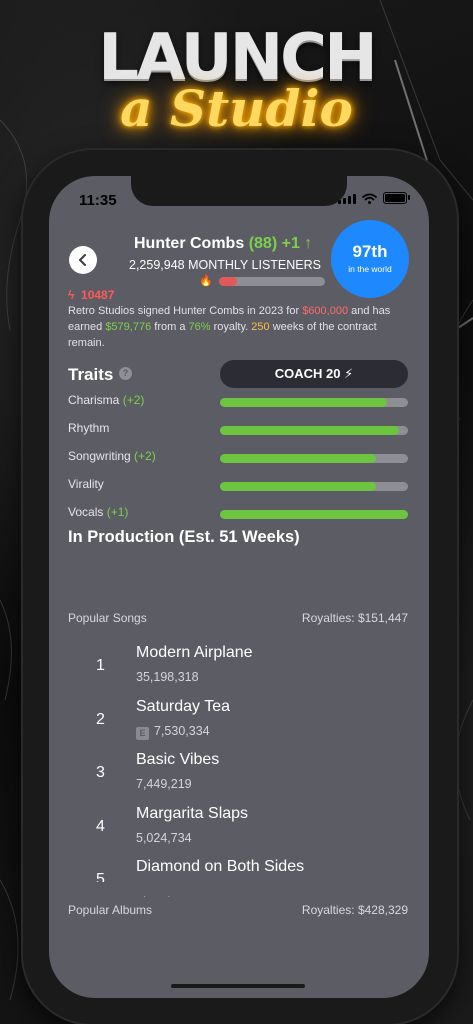 The image size is (473, 1024). What do you see at coordinates (238, 910) in the screenshot?
I see `popular-albums-header: Popular Albums Royalties: $428,329` at bounding box center [238, 910].